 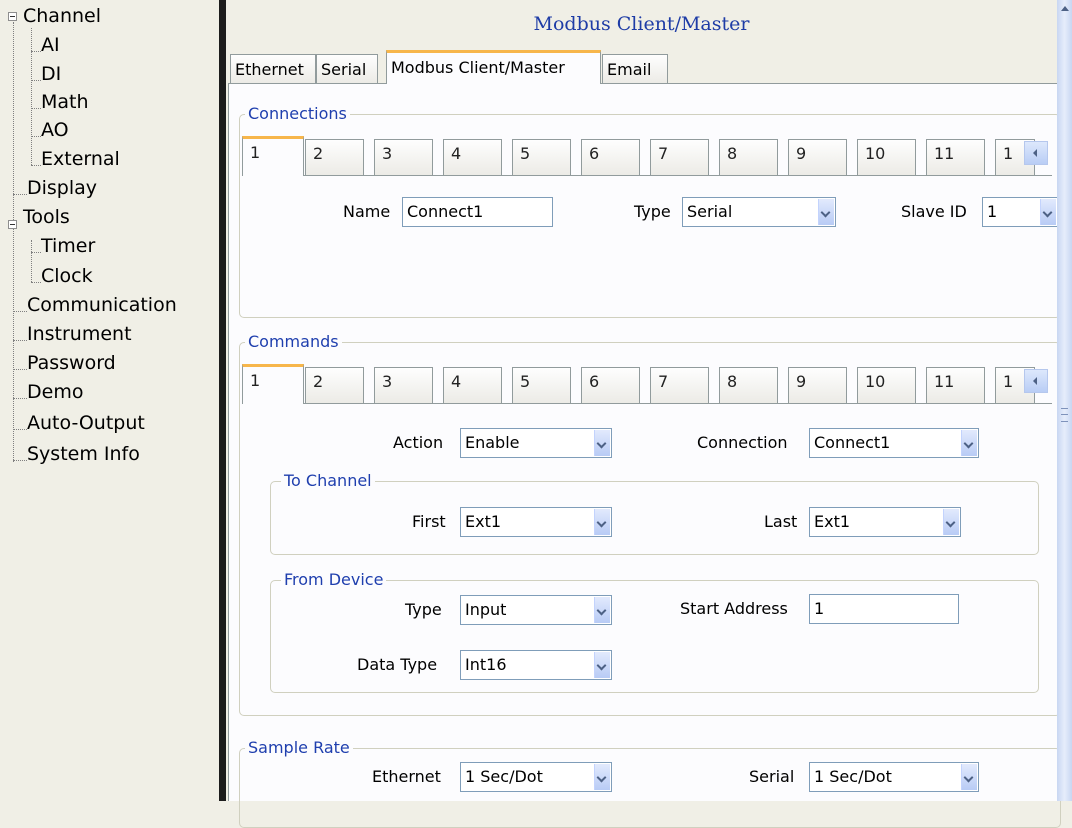 What do you see at coordinates (71, 363) in the screenshot?
I see `tree-item-password: Password` at bounding box center [71, 363].